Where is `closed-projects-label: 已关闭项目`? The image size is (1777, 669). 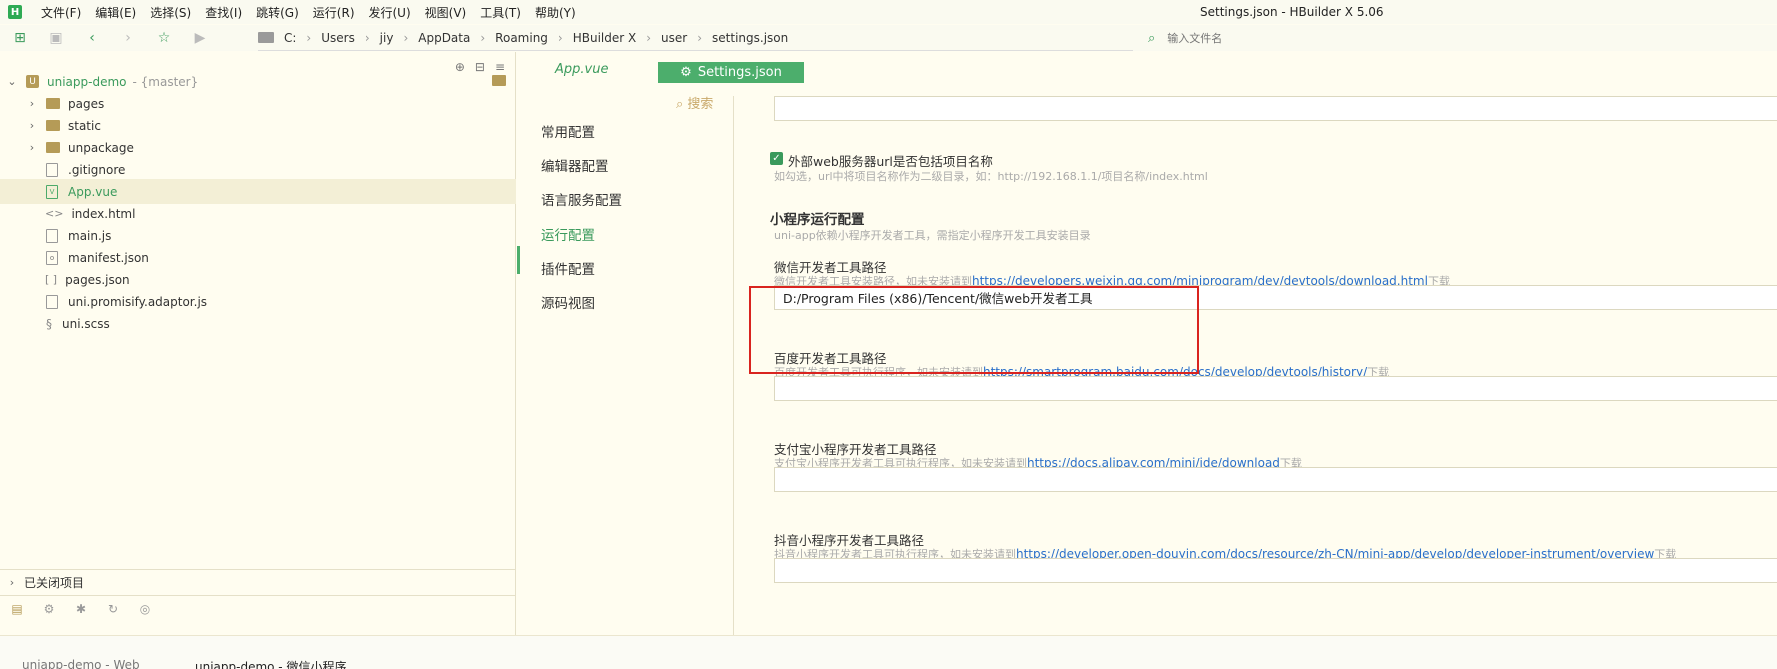
closed-projects-label: 已关闭项目 is located at coordinates (54, 582).